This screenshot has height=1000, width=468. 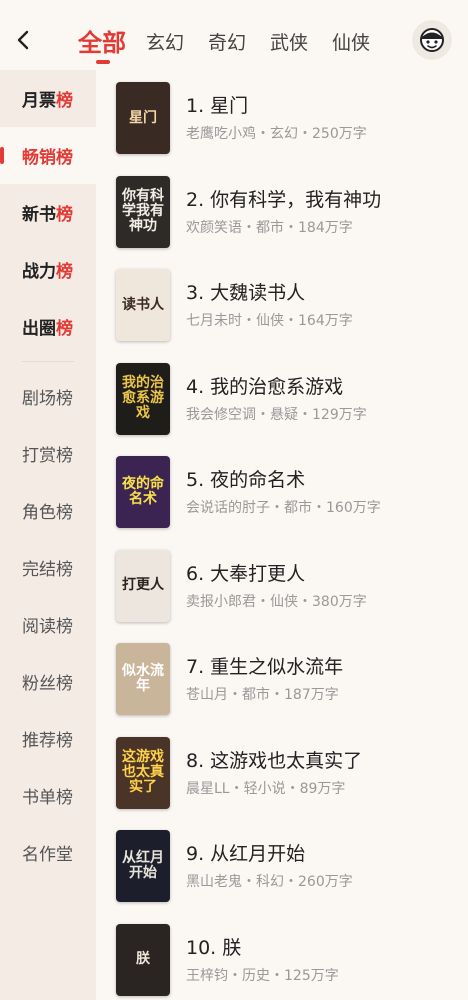 What do you see at coordinates (213, 946) in the screenshot?
I see `book-title: 10. 朕` at bounding box center [213, 946].